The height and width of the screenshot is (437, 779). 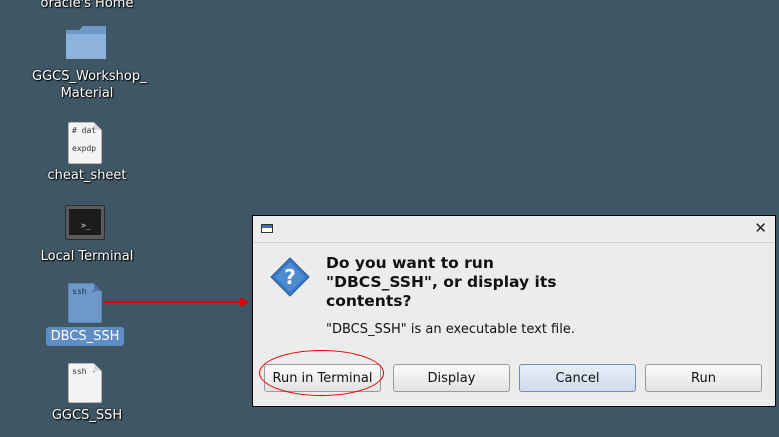 I want to click on desktop-icon-label: GGCS_Workshop_ Material, so click(x=89, y=85).